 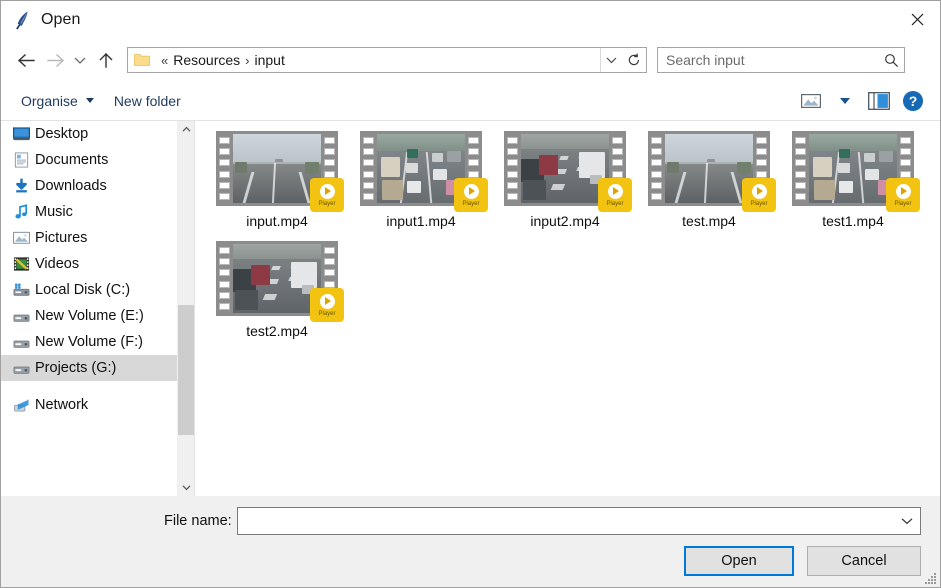 I want to click on file-item: Player input.mp4, so click(x=277, y=182).